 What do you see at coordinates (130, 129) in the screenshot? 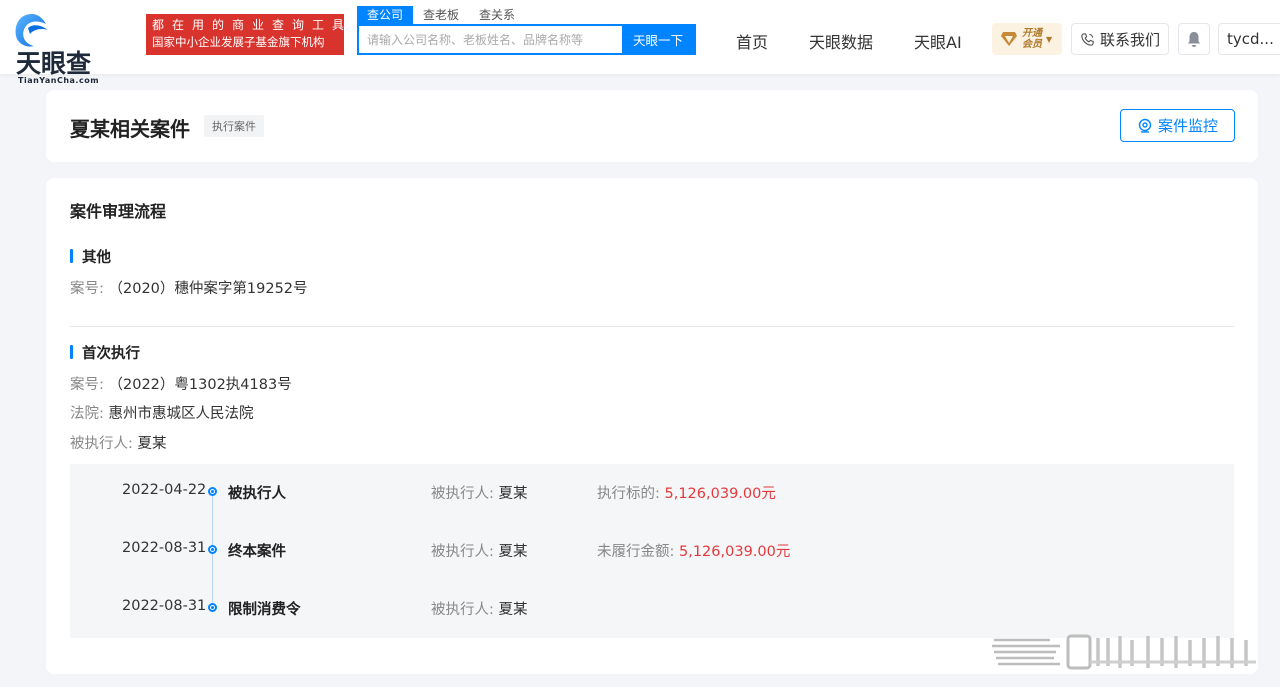
I see `page-title: 夏某相关案件` at bounding box center [130, 129].